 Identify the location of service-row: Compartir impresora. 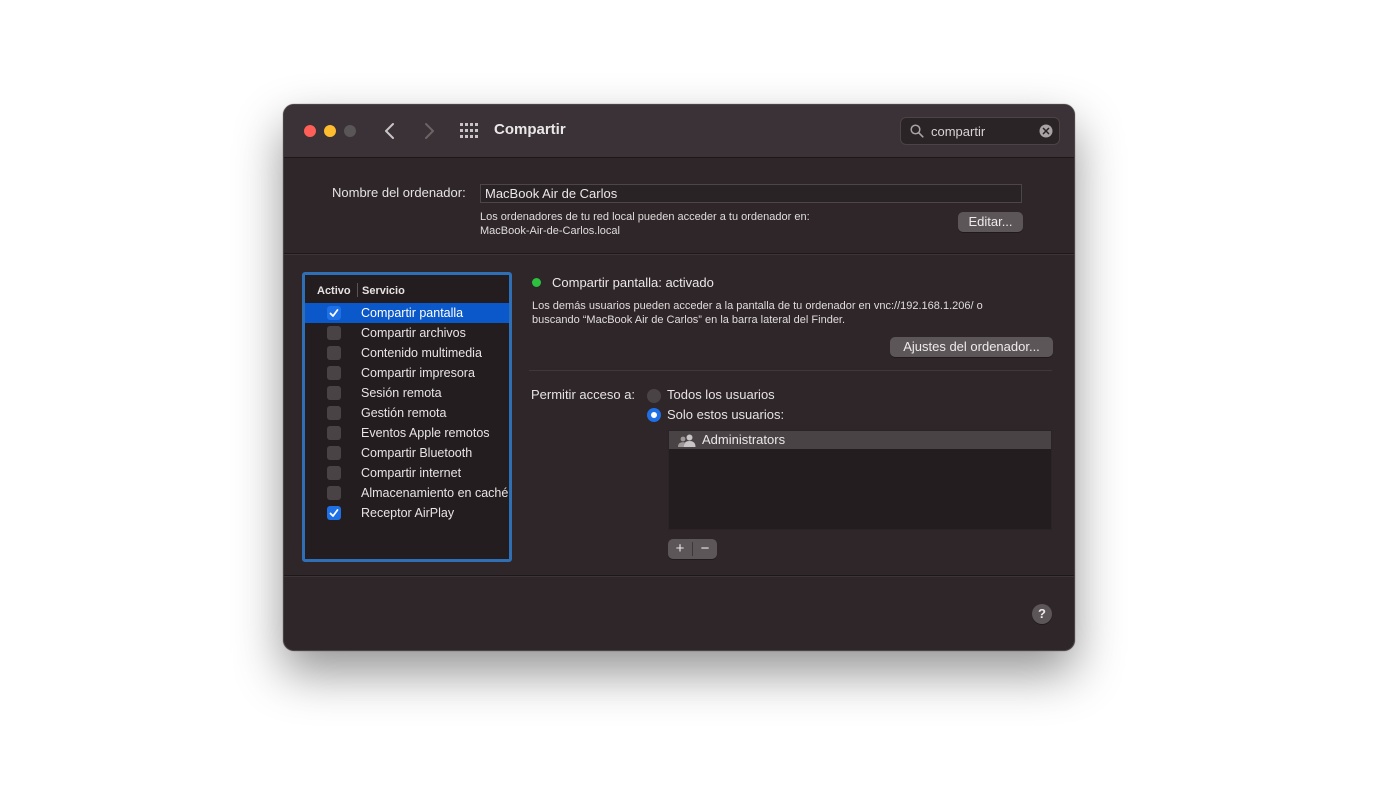
(407, 373).